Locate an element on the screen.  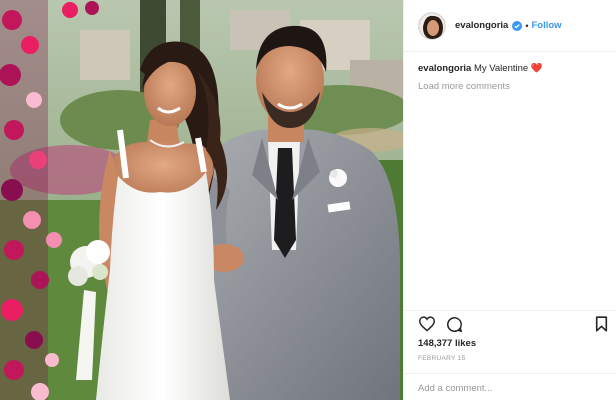
load-more-comments-button: Load more comments is located at coordinates (464, 86).